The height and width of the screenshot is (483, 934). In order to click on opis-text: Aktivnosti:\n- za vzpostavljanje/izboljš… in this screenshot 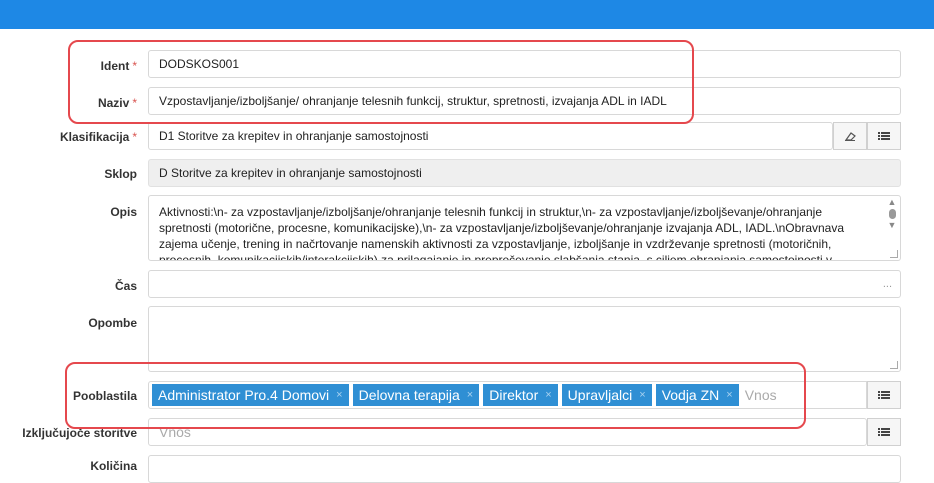, I will do `click(502, 233)`.